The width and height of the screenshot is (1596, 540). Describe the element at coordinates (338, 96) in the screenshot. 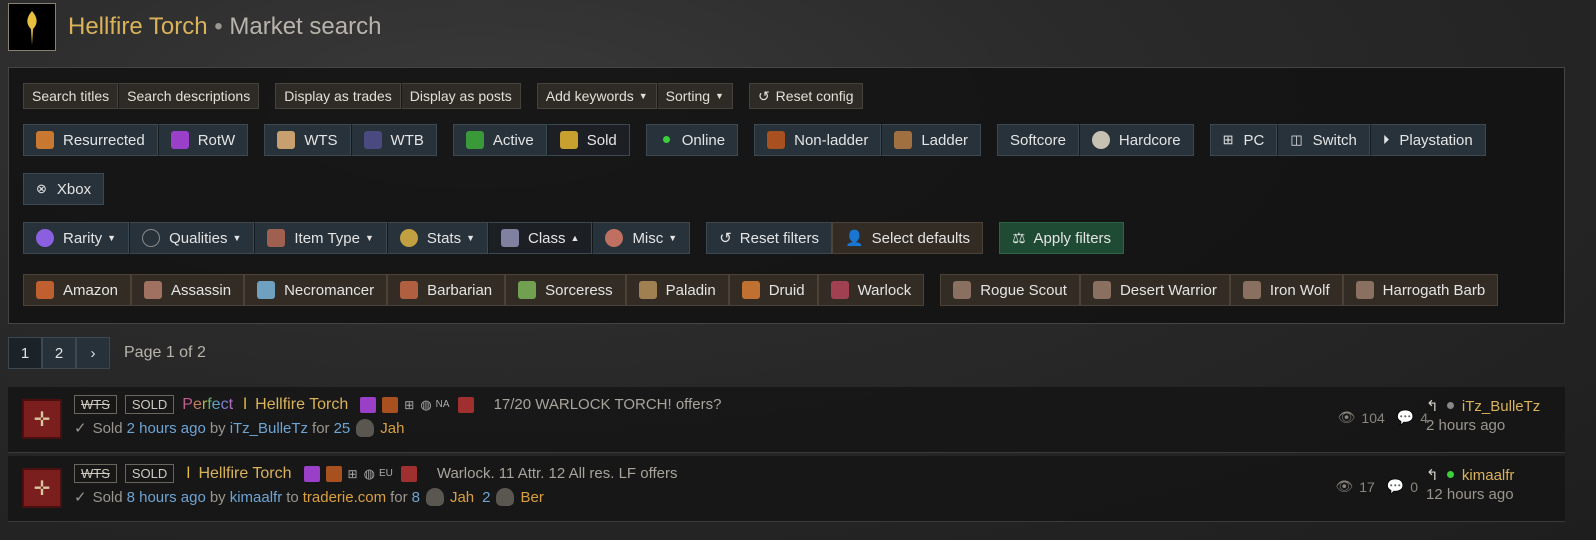

I see `display-trades-button: Display as trades` at that location.